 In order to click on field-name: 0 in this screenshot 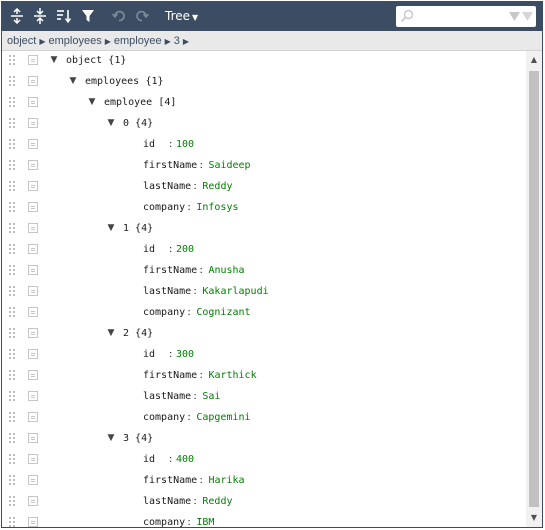, I will do `click(126, 123)`.